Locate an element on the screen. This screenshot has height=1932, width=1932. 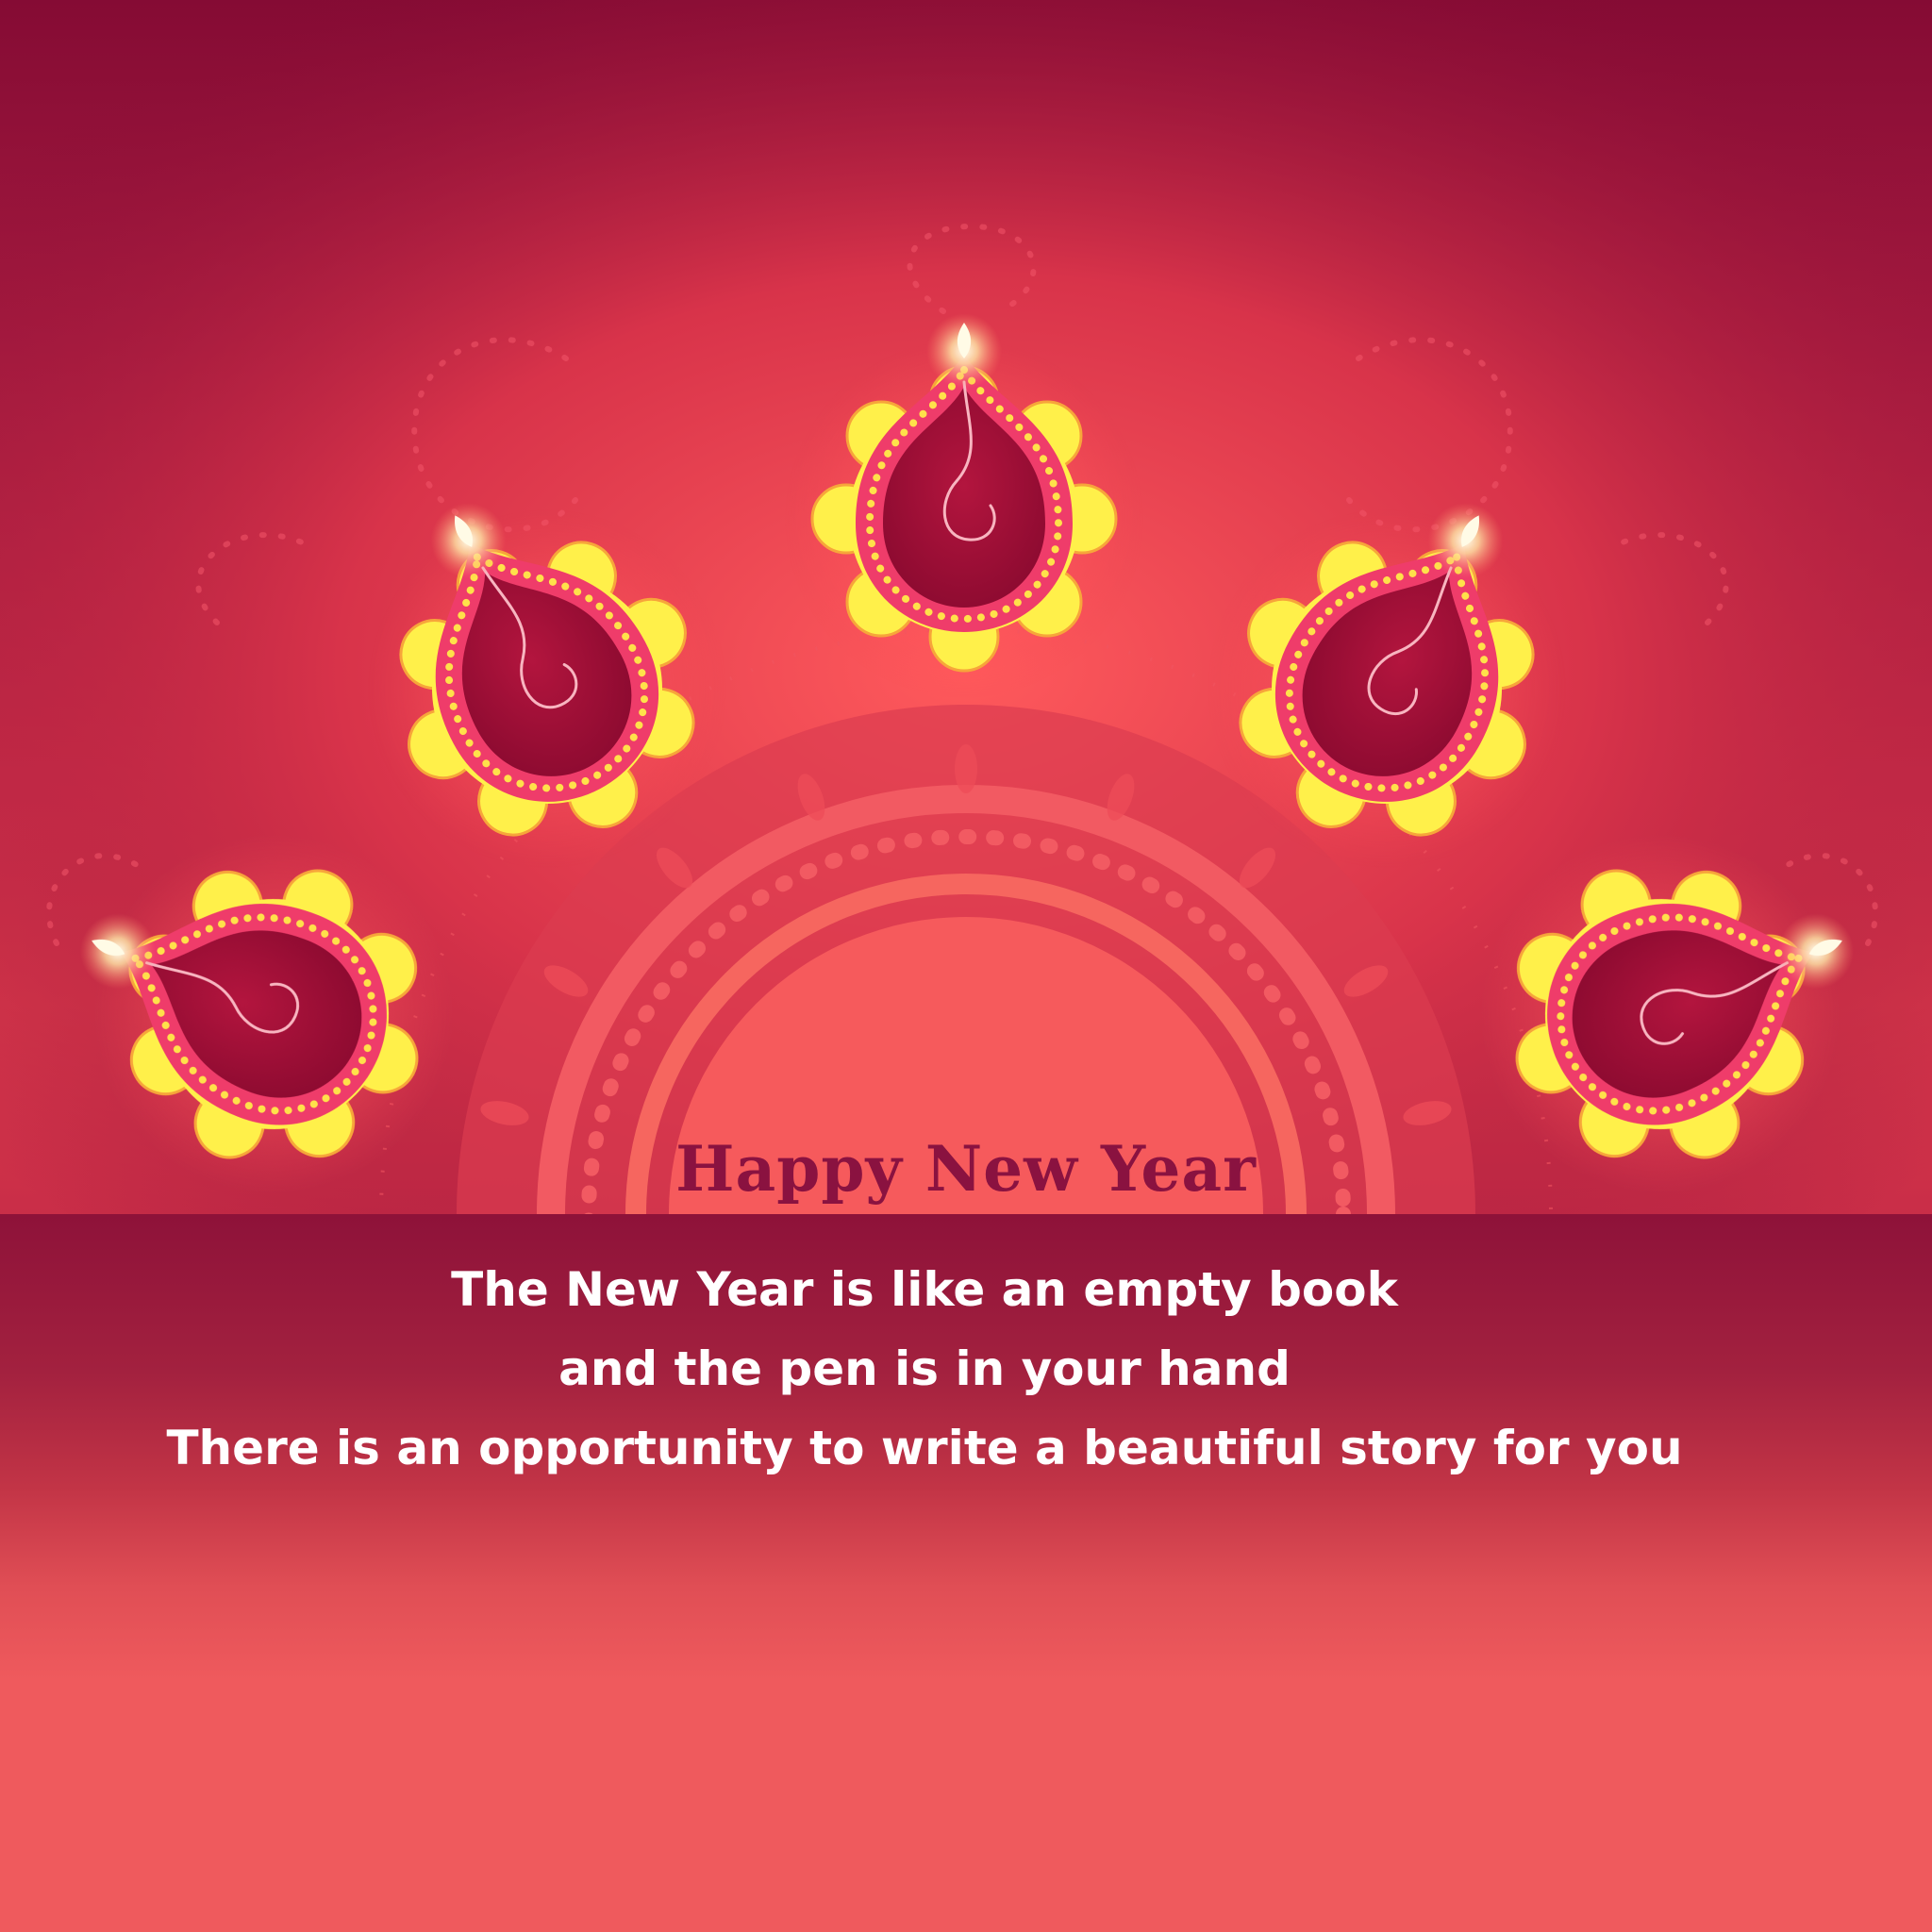
quote-line: and the pen is in your hand is located at coordinates (925, 1368).